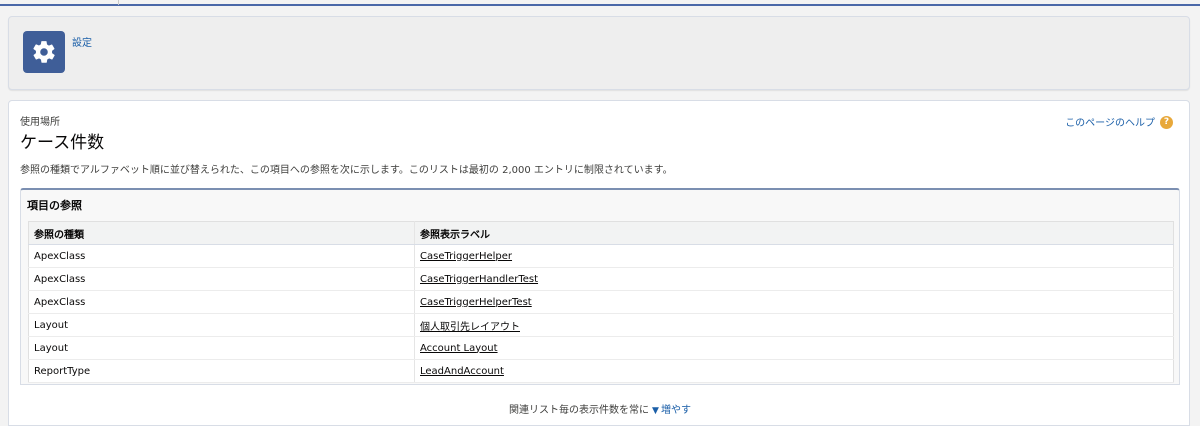  Describe the element at coordinates (118, 2) in the screenshot. I see `tab-edge` at that location.